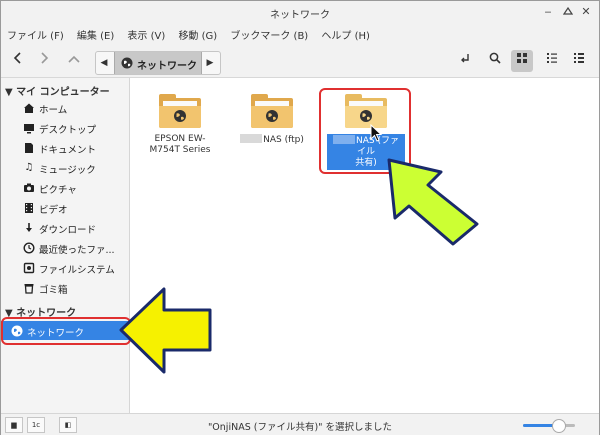 Image resolution: width=600 pixels, height=435 pixels. Describe the element at coordinates (127, 64) in the screenshot. I see `network-icon` at that location.